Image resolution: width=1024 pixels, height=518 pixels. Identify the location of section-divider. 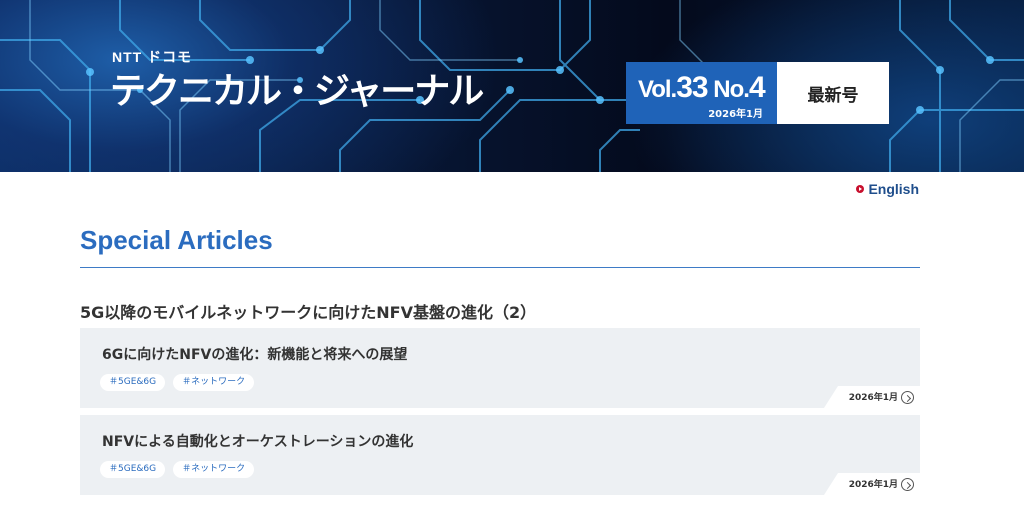
(500, 267).